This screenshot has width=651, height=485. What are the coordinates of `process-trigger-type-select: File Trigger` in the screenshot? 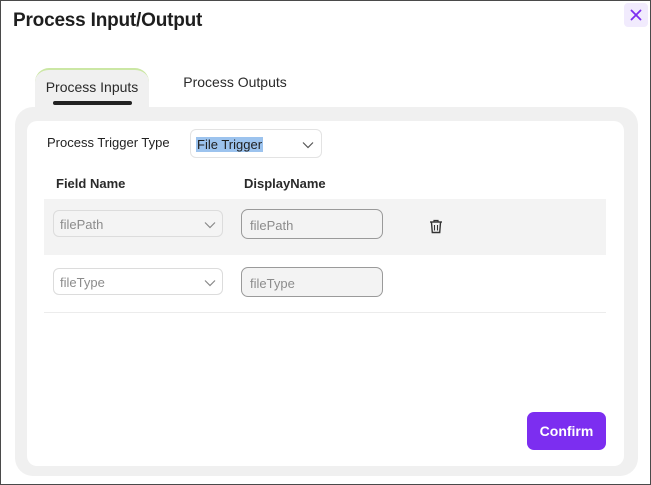 It's located at (256, 143).